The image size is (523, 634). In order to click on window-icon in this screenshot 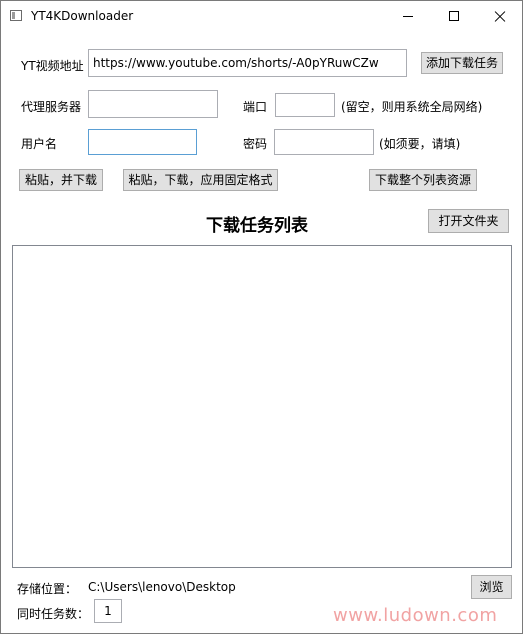, I will do `click(16, 15)`.